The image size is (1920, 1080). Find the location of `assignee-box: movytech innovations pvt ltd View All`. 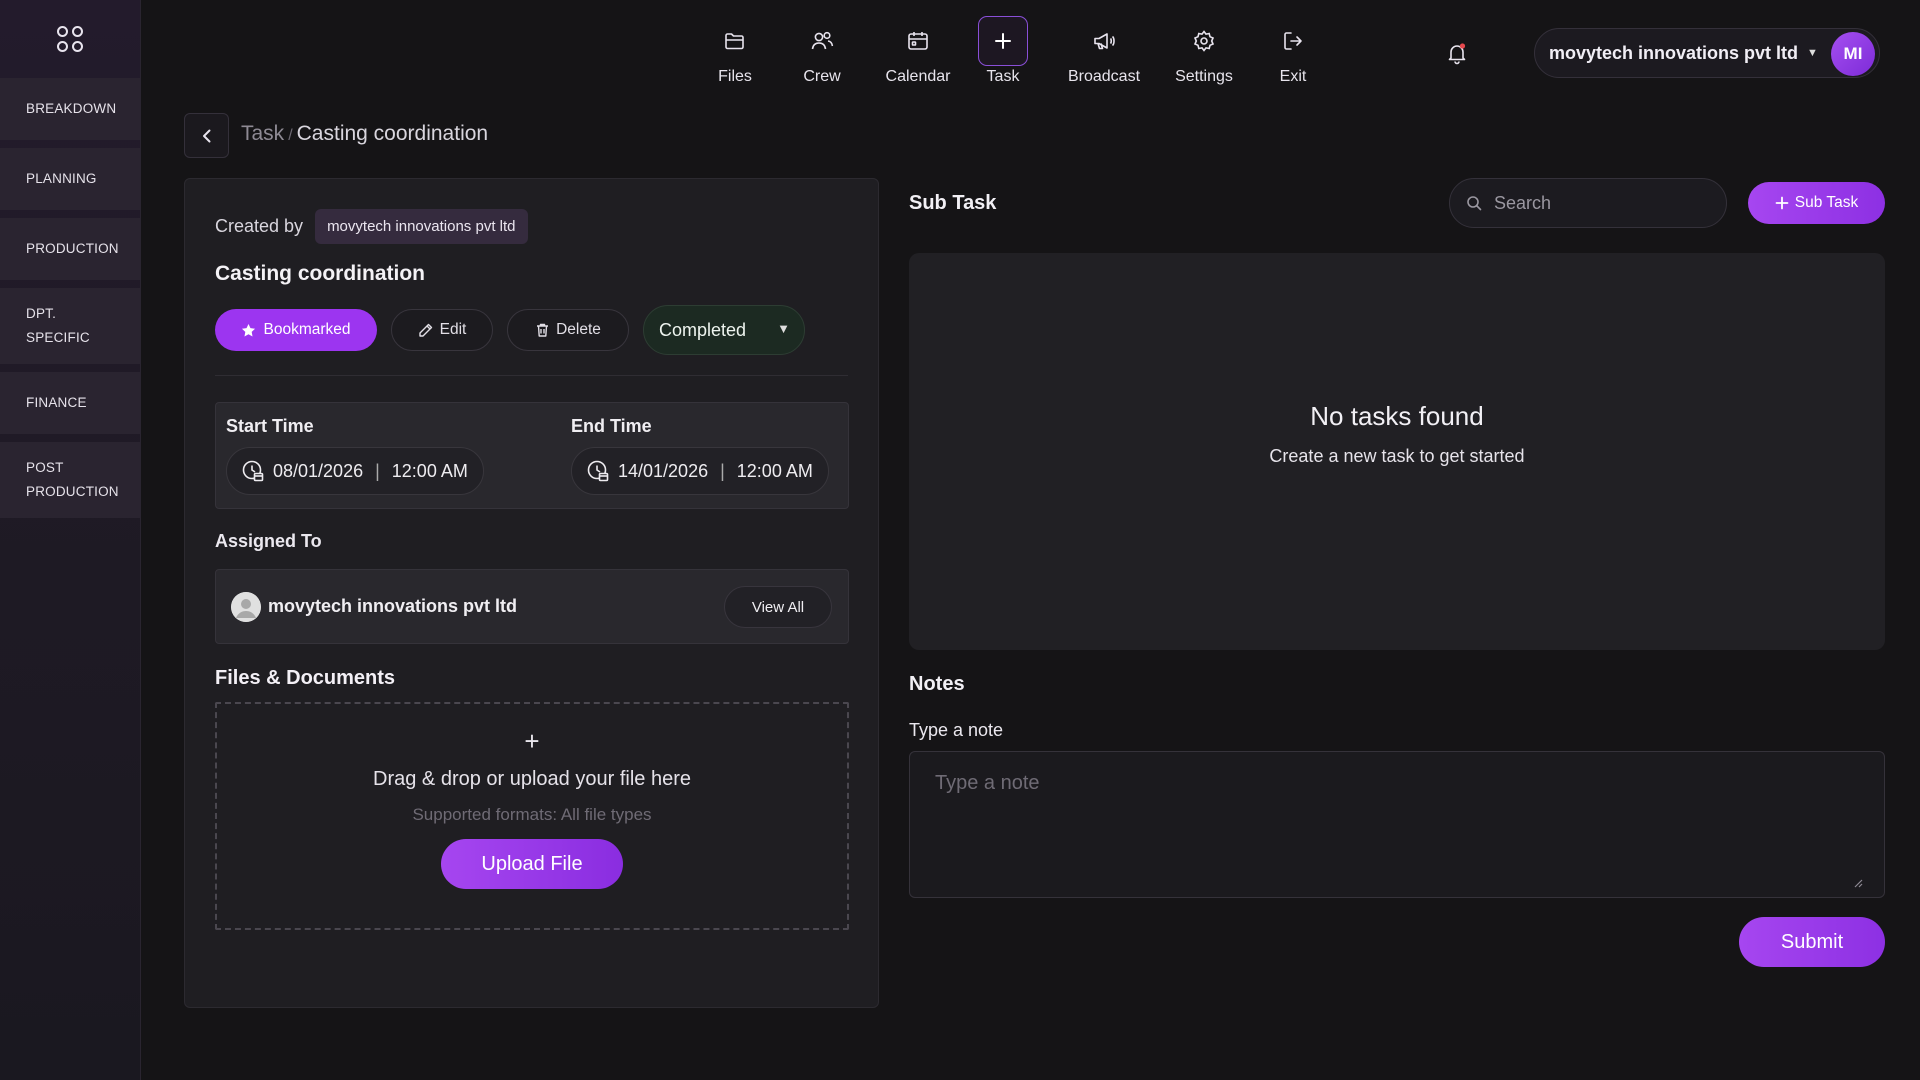

assignee-box: movytech innovations pvt ltd View All is located at coordinates (532, 606).